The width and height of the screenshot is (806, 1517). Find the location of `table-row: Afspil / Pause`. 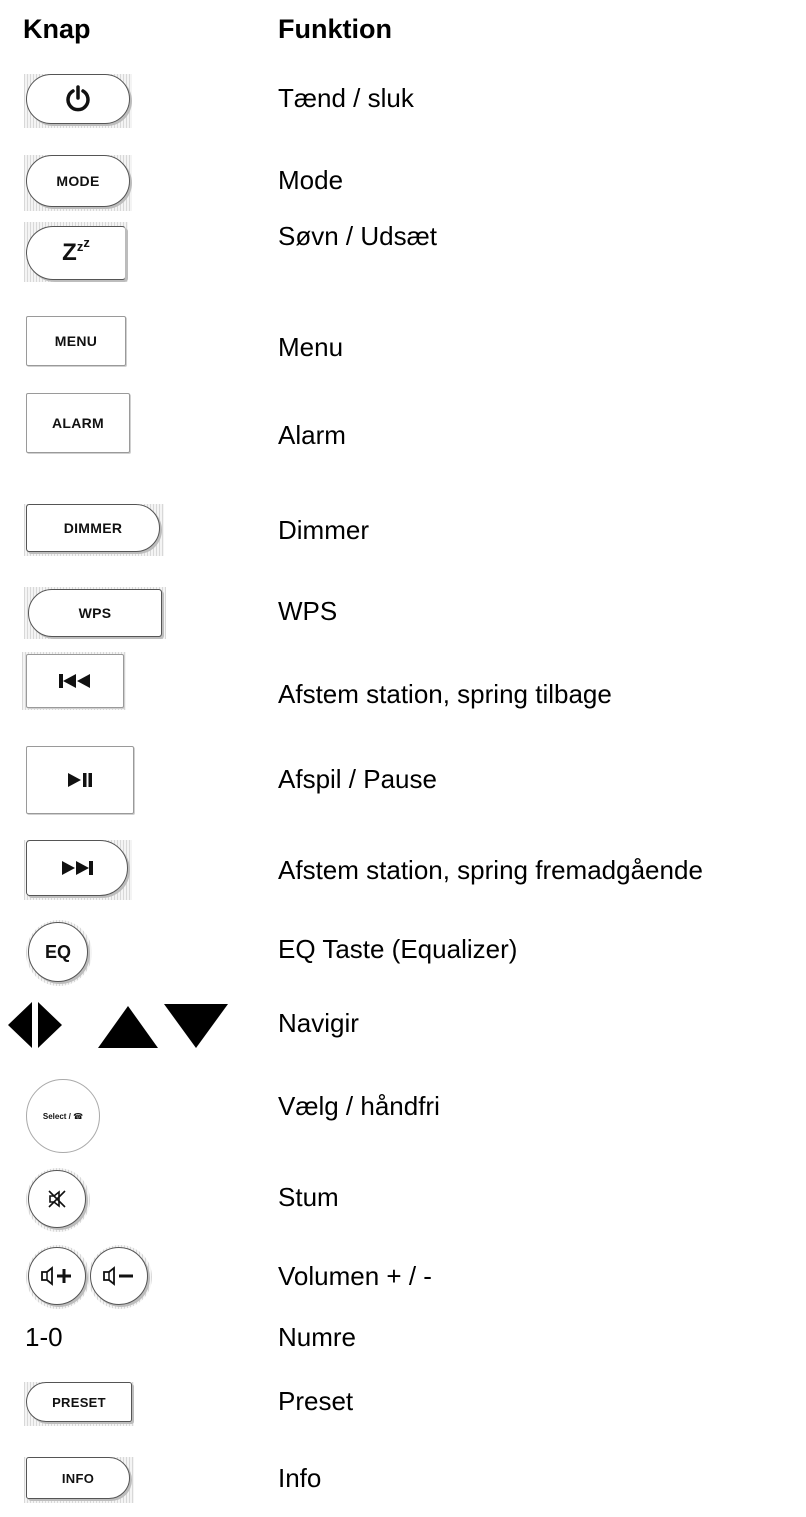

table-row: Afspil / Pause is located at coordinates (403, 779).